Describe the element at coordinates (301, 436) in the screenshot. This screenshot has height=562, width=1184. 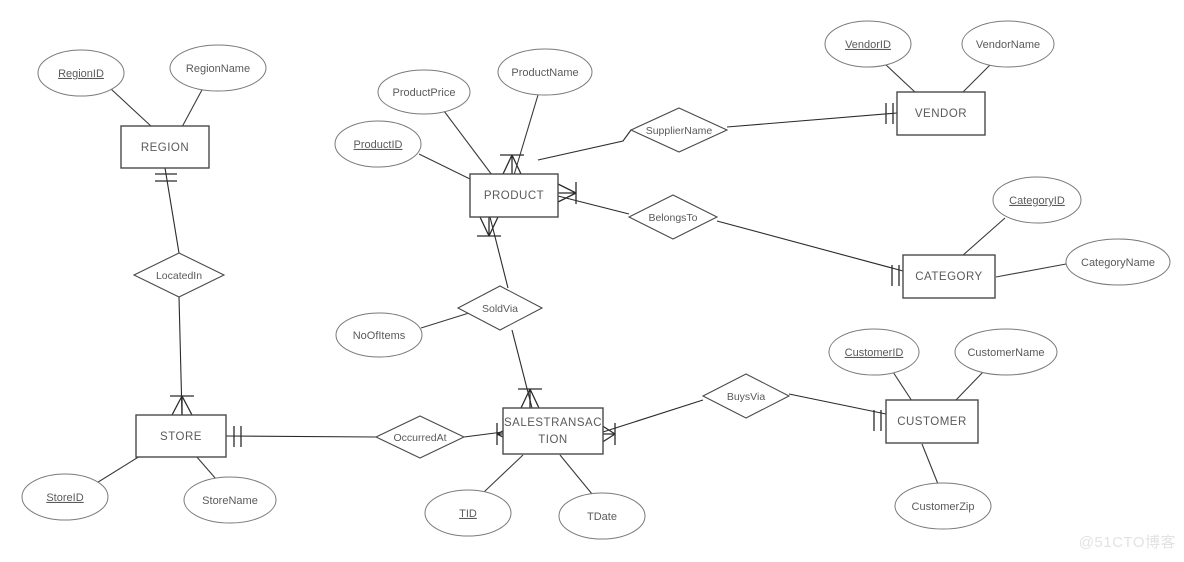
I see `edge-store-occurredat` at that location.